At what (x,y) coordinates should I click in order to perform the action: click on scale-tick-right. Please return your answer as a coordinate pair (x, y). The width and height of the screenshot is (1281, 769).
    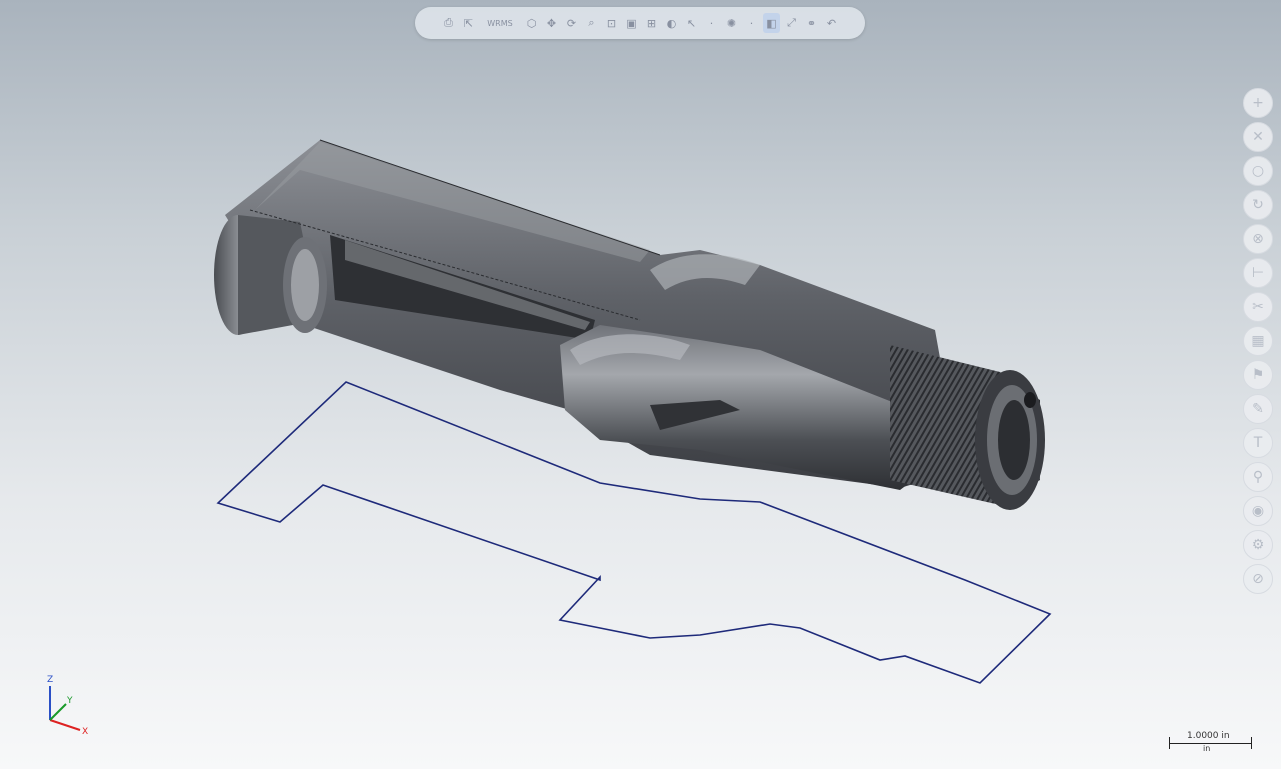
    Looking at the image, I should click on (1251, 743).